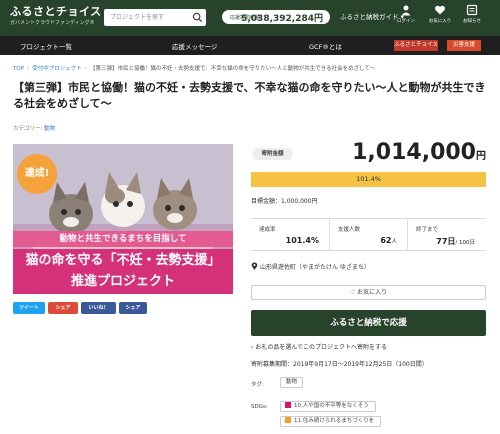 The width and height of the screenshot is (500, 434). Describe the element at coordinates (194, 46) in the screenshot. I see `nav-messages: 応援メッセージ` at that location.